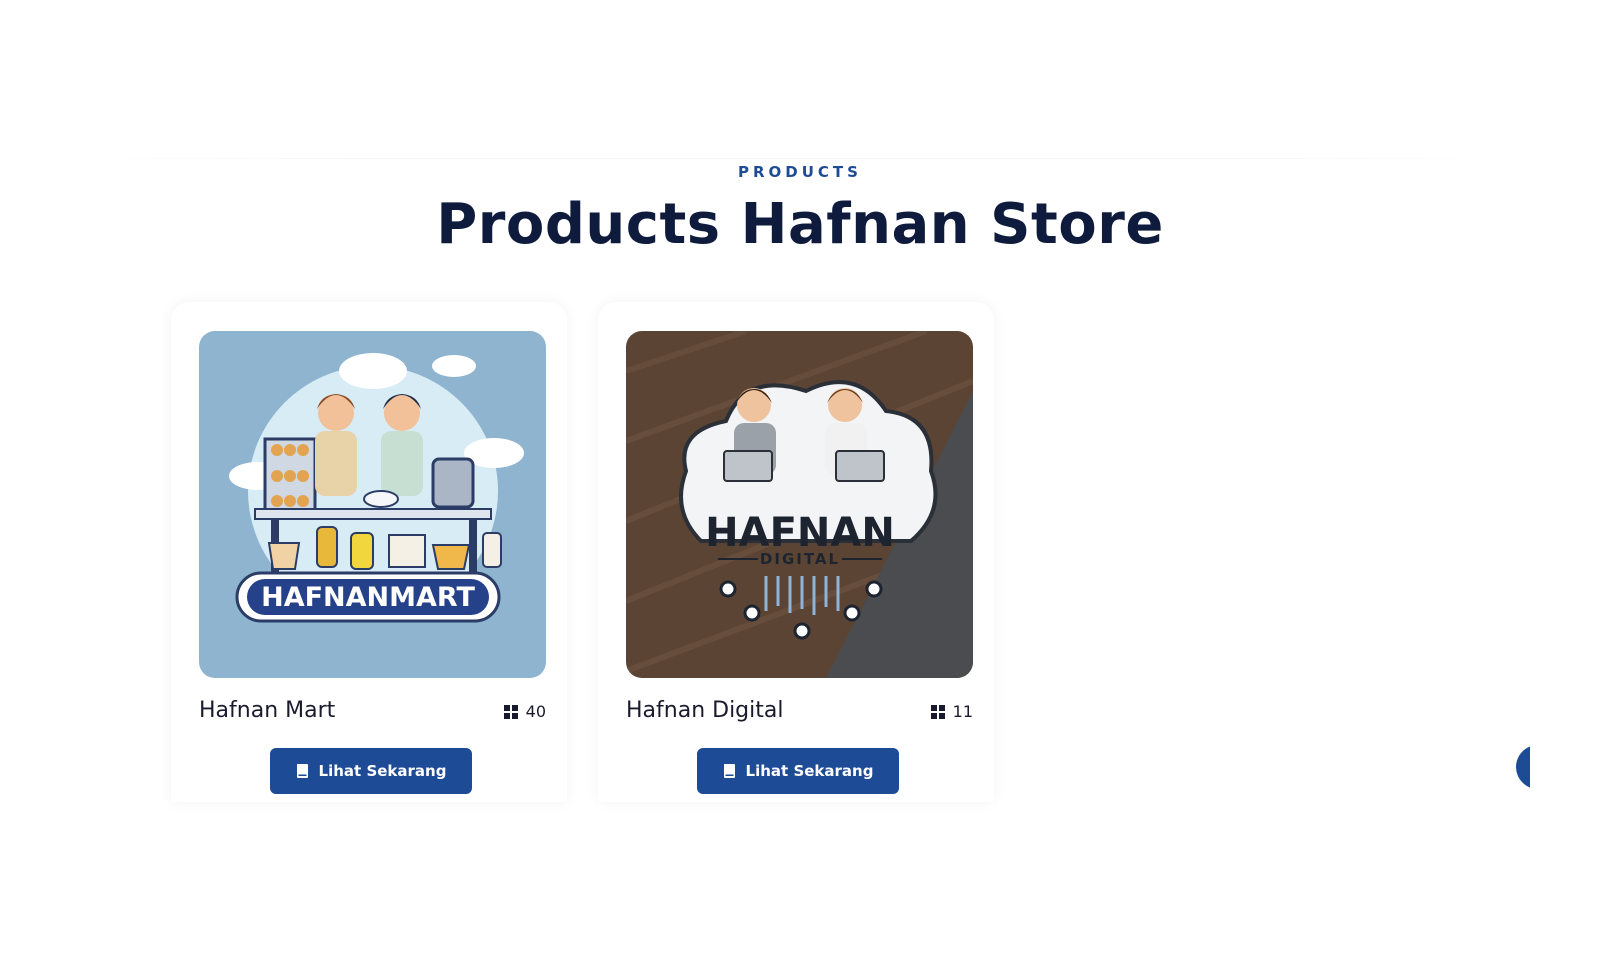  What do you see at coordinates (535, 711) in the screenshot?
I see `product-count-value: 40` at bounding box center [535, 711].